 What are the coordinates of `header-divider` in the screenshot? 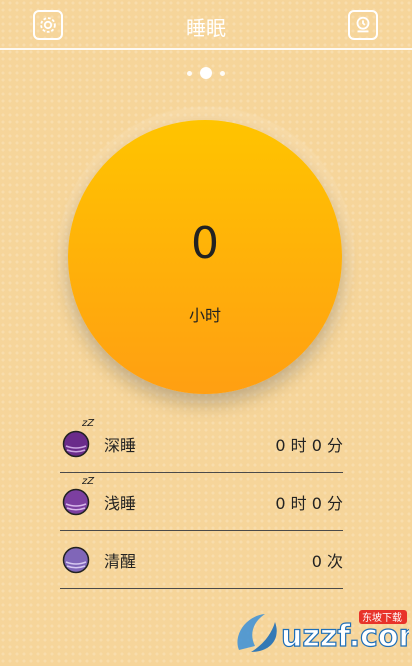 It's located at (206, 49).